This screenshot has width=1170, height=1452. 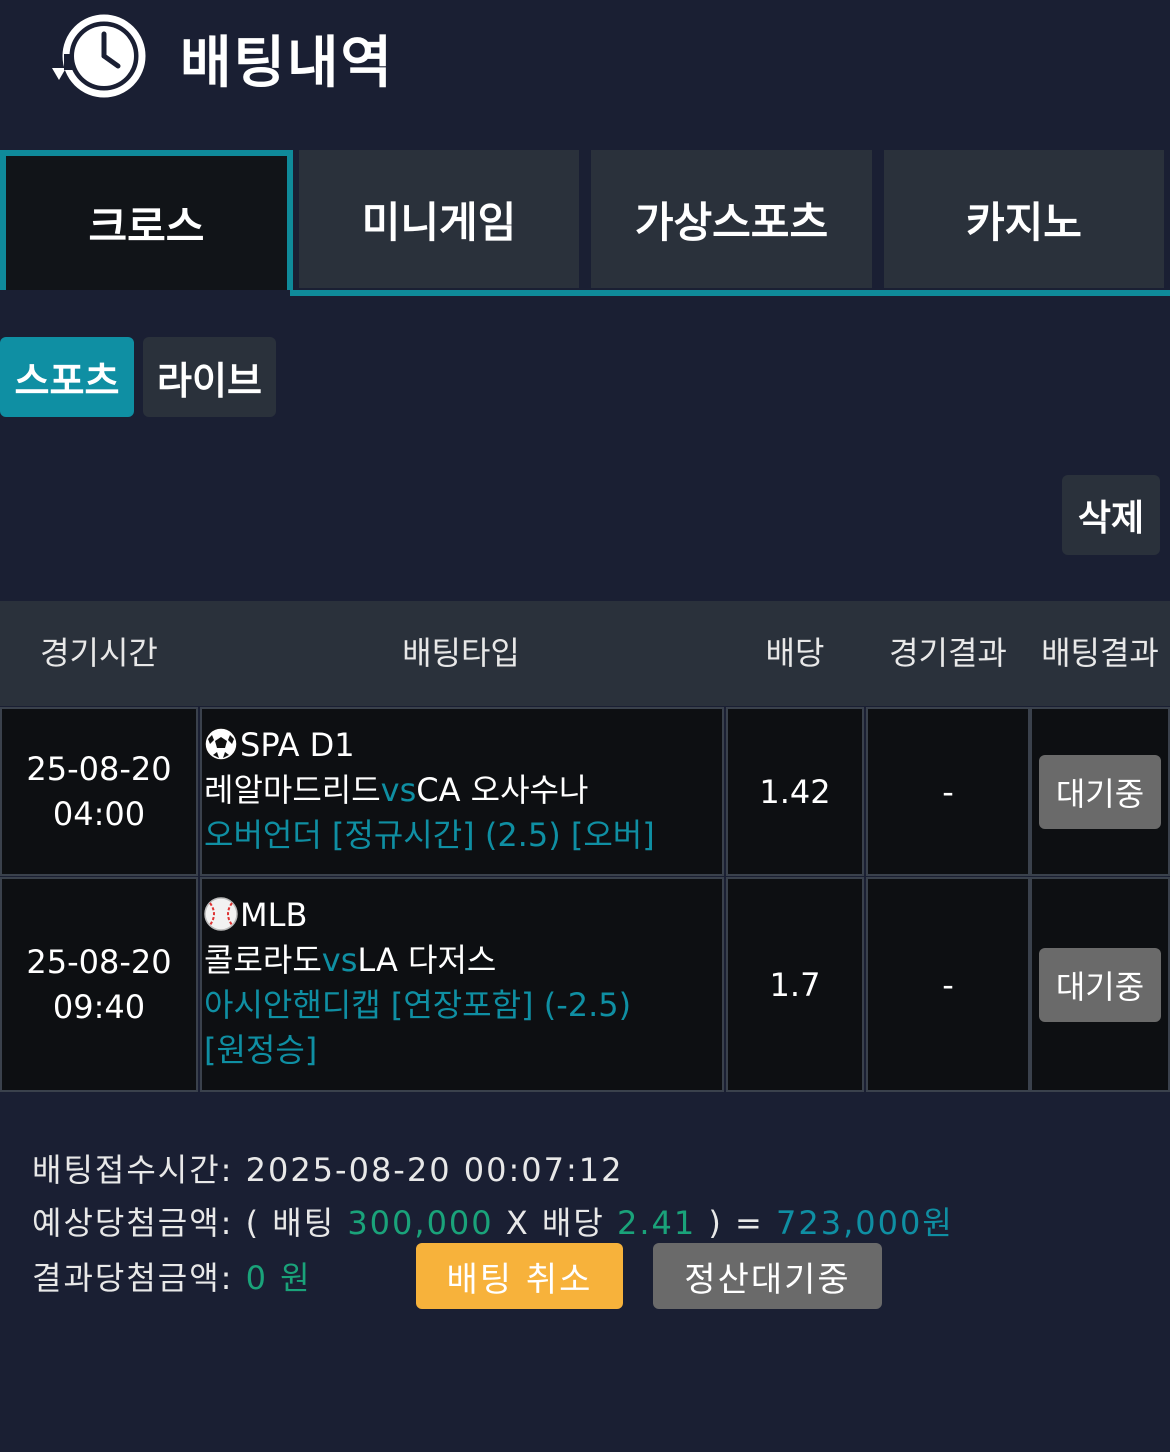 I want to click on home-team: 레알마드리드, so click(x=292, y=790).